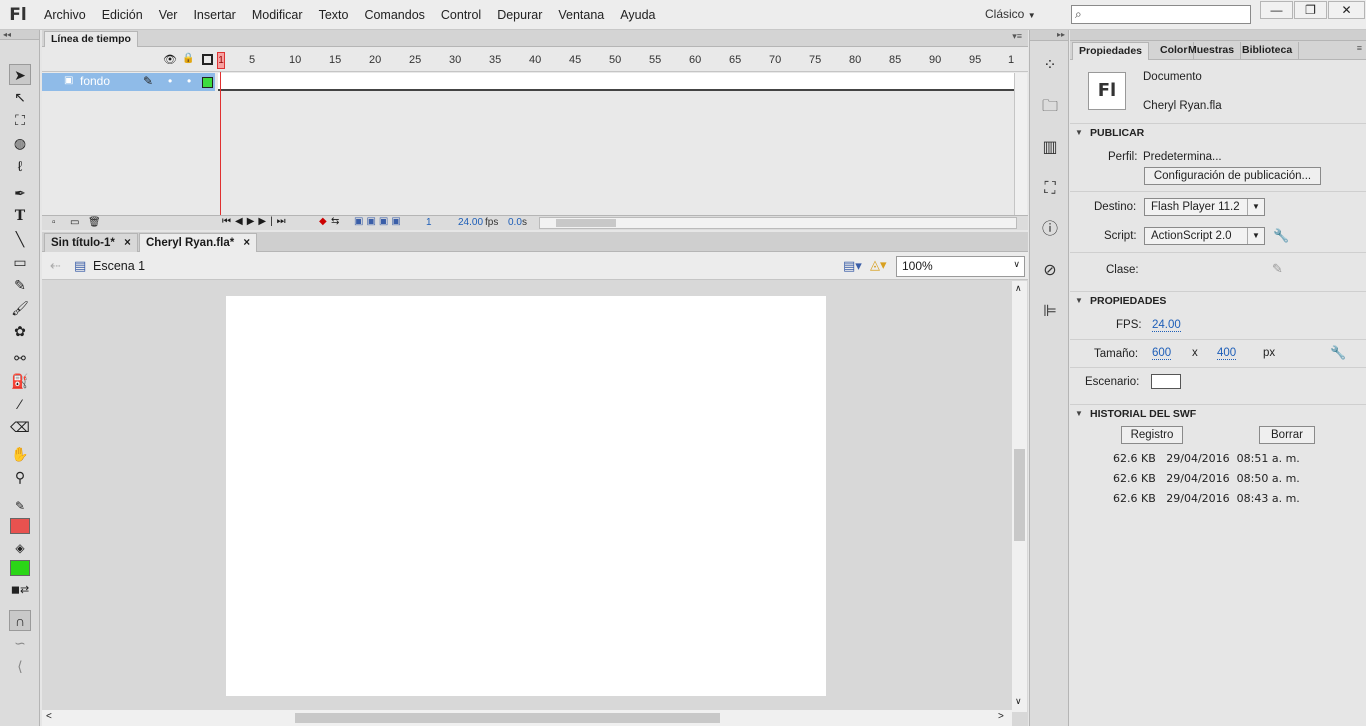  I want to click on scroll-left-icon: <, so click(49, 716).